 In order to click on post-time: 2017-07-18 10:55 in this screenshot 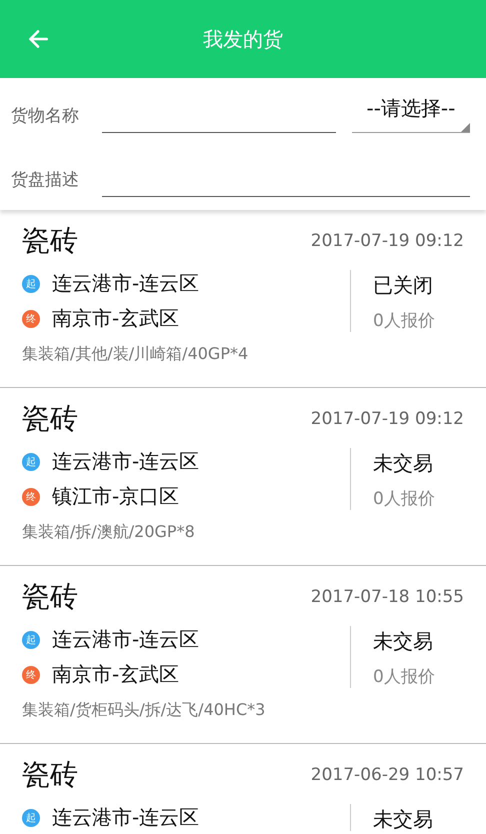, I will do `click(387, 597)`.